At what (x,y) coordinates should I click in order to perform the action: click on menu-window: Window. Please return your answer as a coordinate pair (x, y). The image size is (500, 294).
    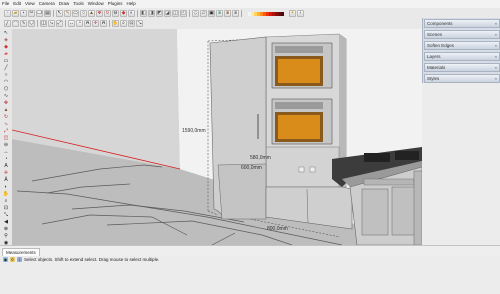
    Looking at the image, I should click on (96, 4).